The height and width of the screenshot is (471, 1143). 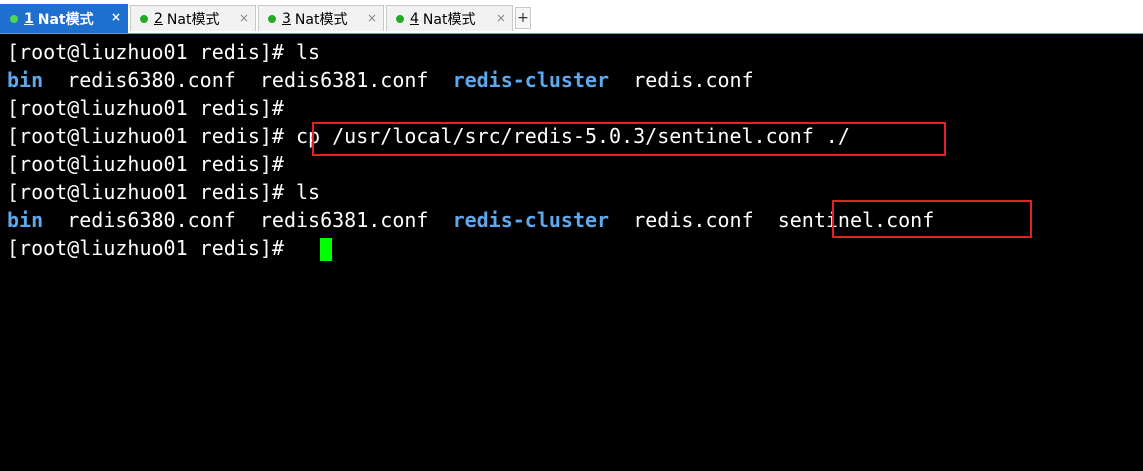 What do you see at coordinates (629, 139) in the screenshot?
I see `highlight-box-command` at bounding box center [629, 139].